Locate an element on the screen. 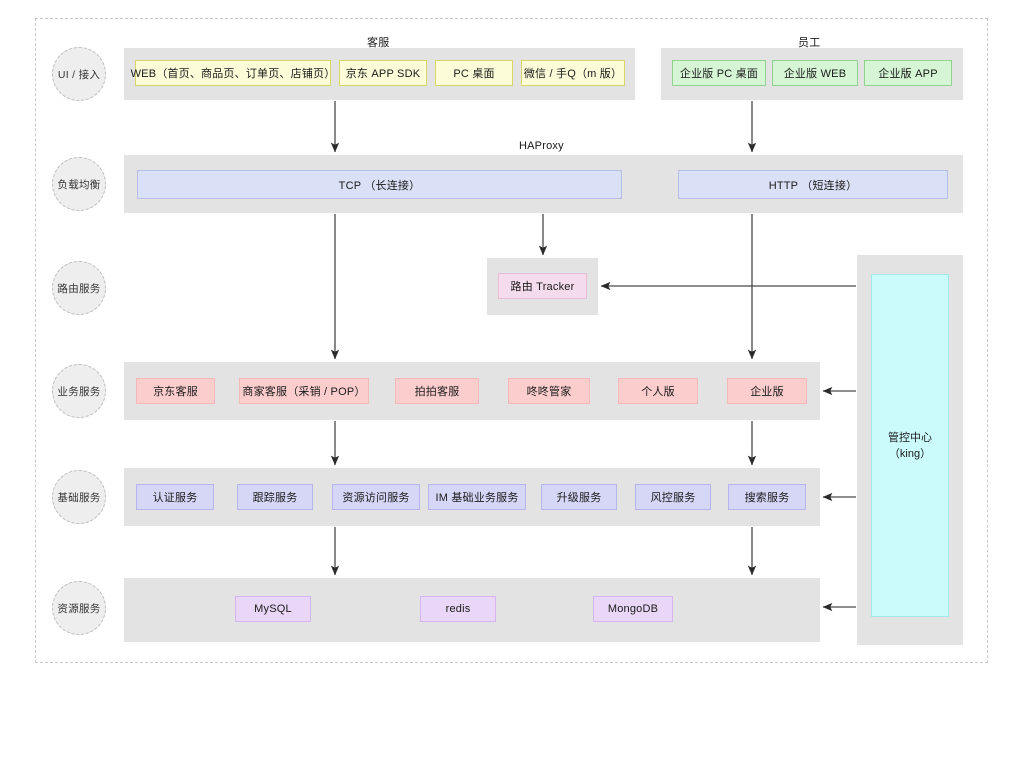  business-node-dongdong-manager: 咚咚管家 is located at coordinates (549, 391).